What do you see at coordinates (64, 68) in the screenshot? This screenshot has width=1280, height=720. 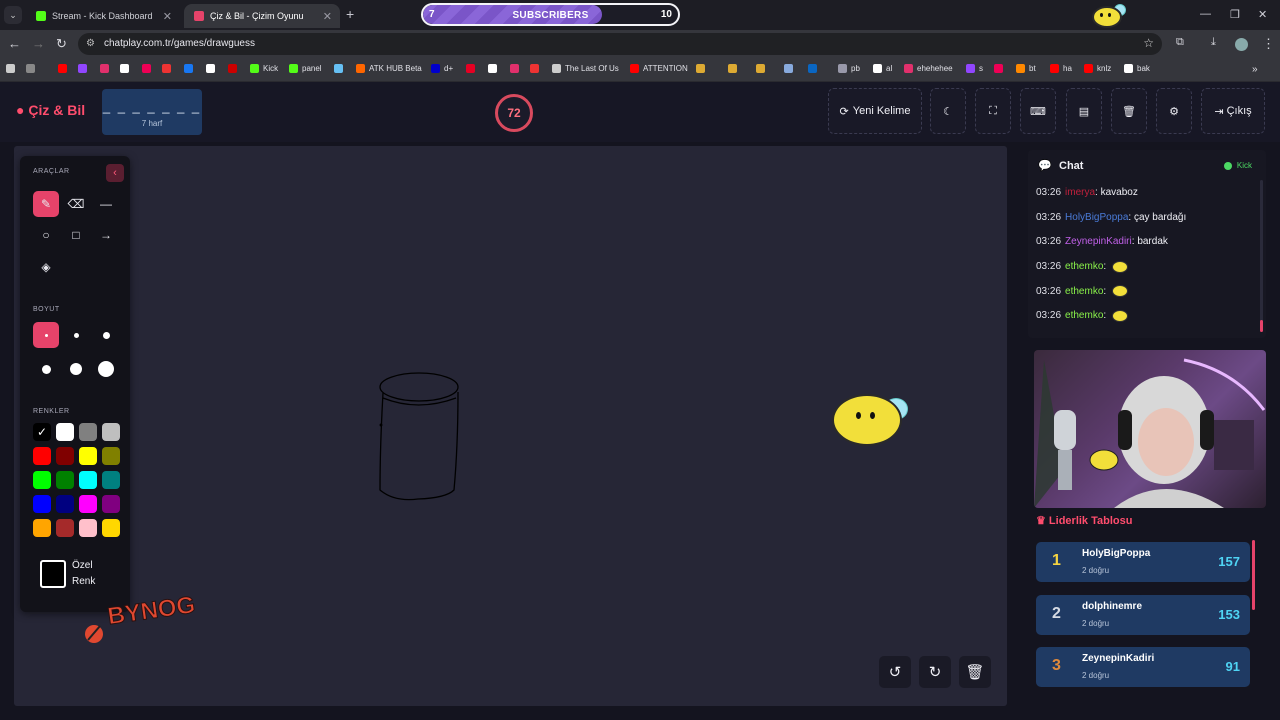 I see `youtube-icon` at bounding box center [64, 68].